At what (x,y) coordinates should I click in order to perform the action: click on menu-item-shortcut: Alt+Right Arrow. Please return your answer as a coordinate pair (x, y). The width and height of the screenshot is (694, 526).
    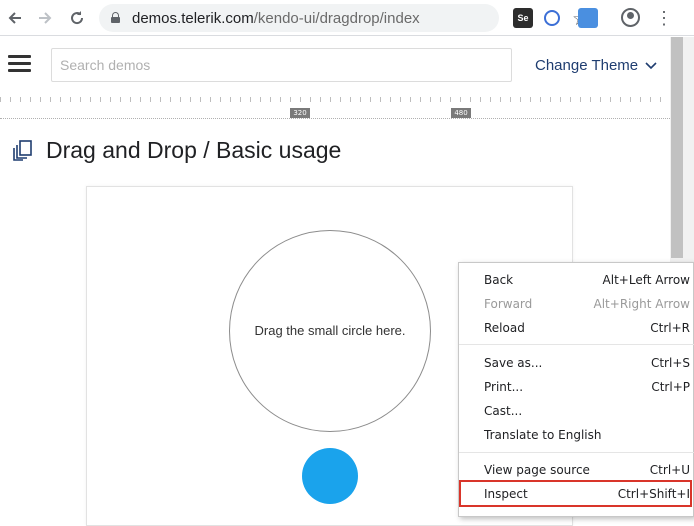
    Looking at the image, I should click on (641, 304).